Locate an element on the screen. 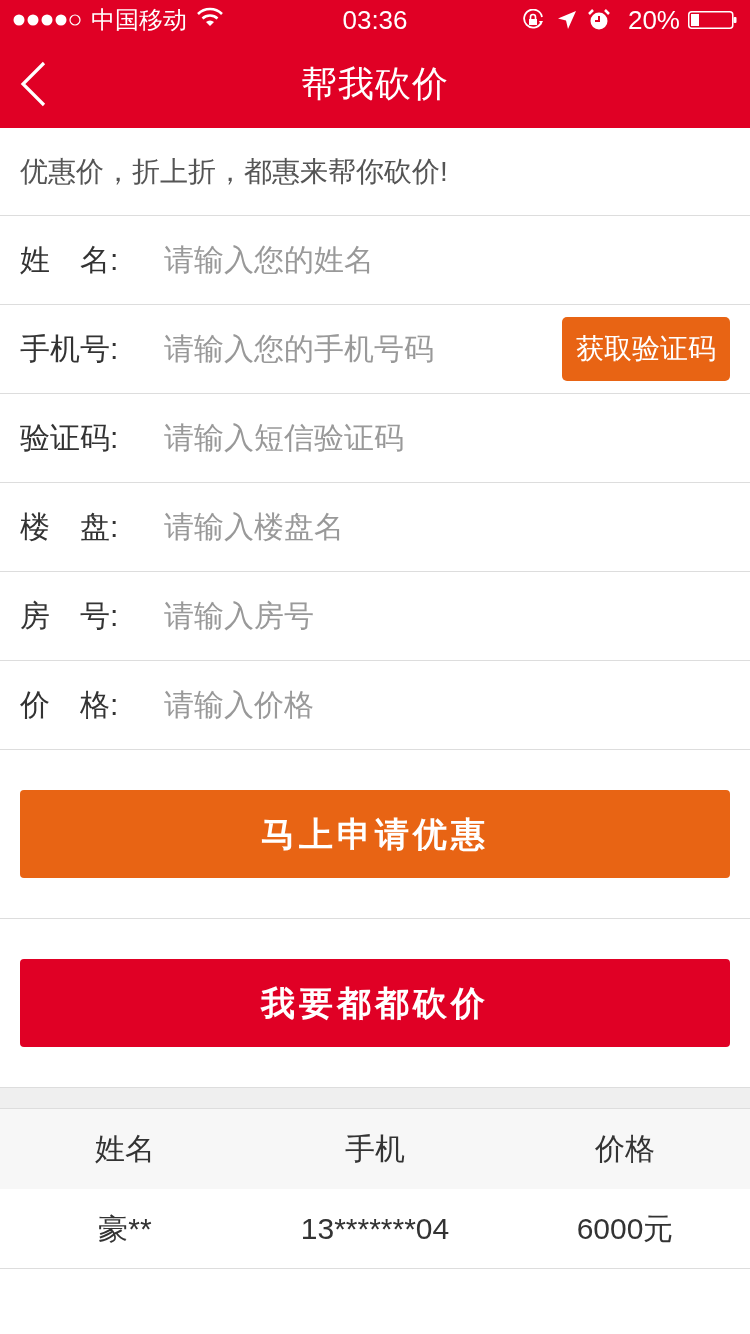  rotation-lock-icon is located at coordinates (533, 20).